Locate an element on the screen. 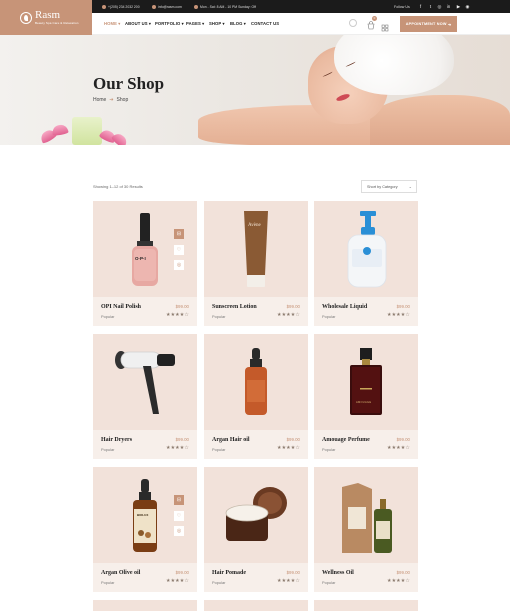 Image resolution: width=510 pixels, height=611 pixels. product-name: Sunscreen Lotion is located at coordinates (234, 307).